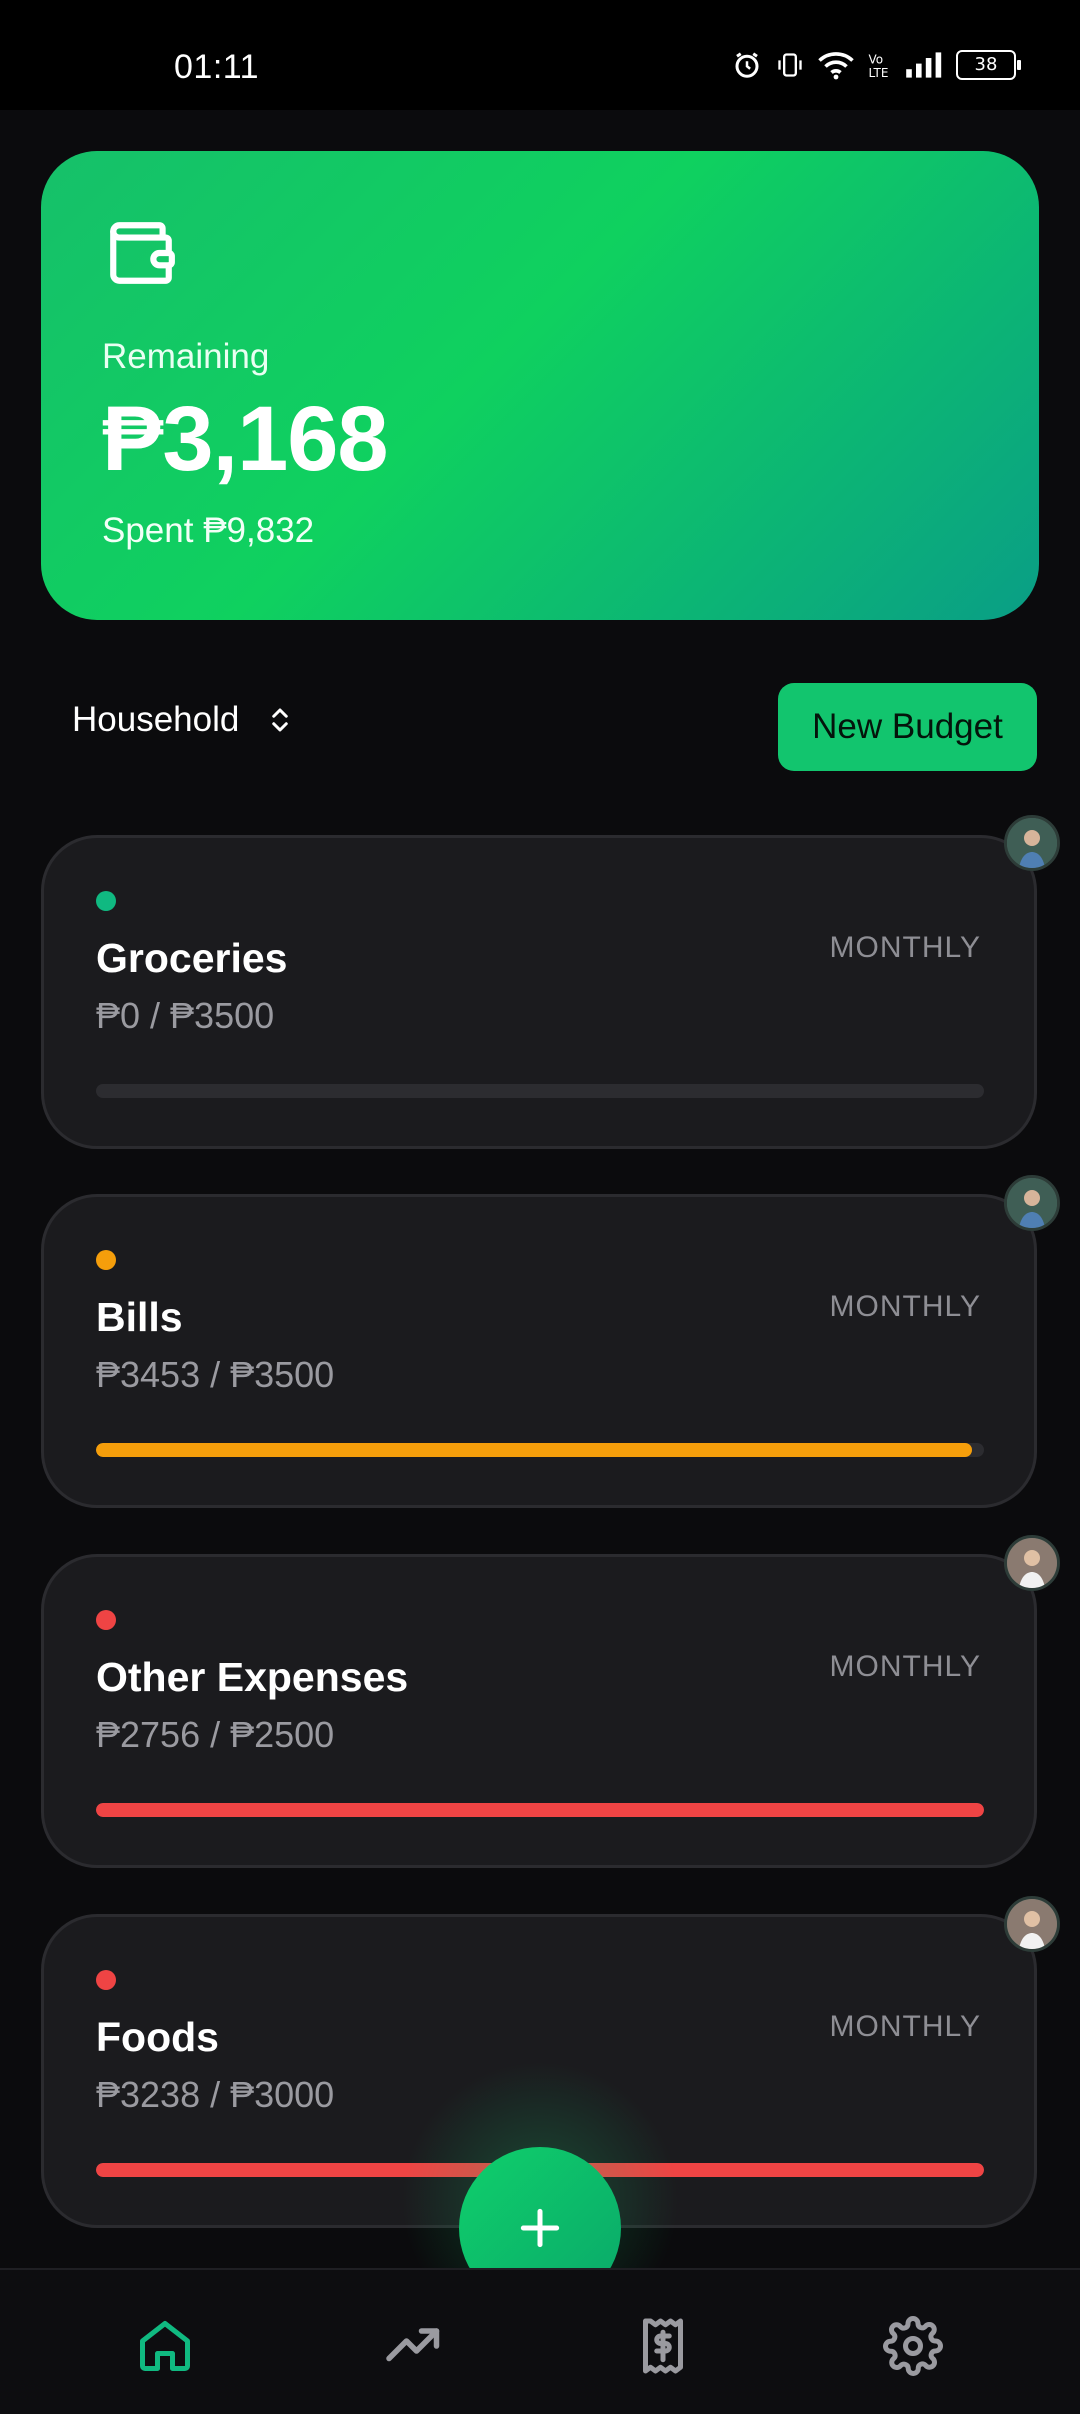 This screenshot has width=1080, height=2414. I want to click on budget-amount: ₱0 / ₱3500, so click(185, 1015).